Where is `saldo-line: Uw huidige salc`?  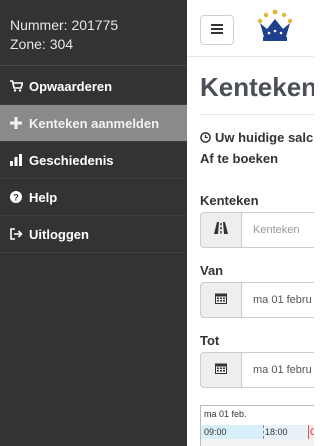 saldo-line: Uw huidige salc is located at coordinates (256, 137).